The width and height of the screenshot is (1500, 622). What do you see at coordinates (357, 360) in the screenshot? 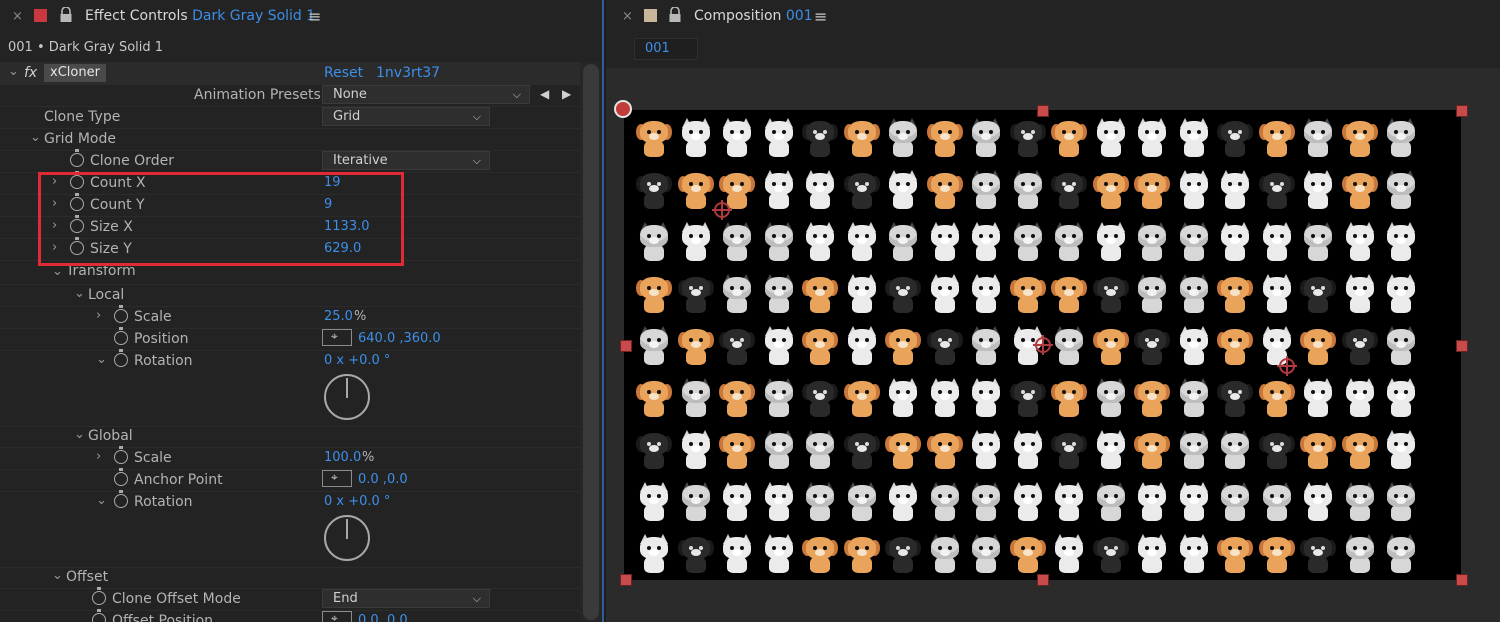
I see `local-rotation-value: 0 x +0.0 °` at bounding box center [357, 360].